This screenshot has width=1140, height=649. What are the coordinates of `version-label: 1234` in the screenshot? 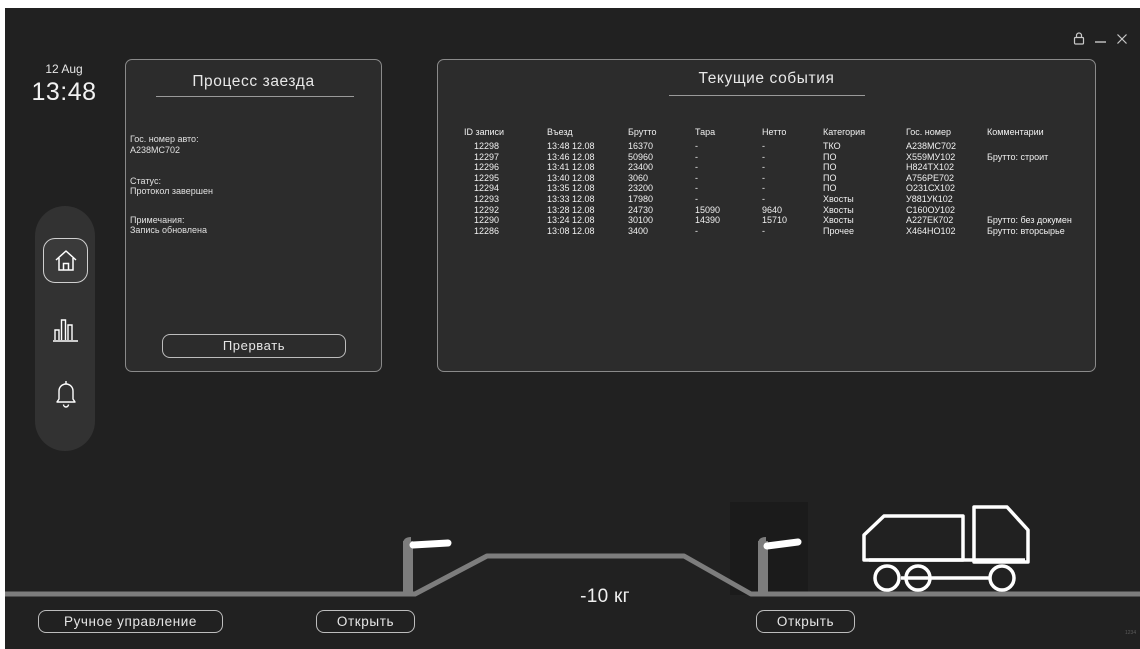 It's located at (1131, 633).